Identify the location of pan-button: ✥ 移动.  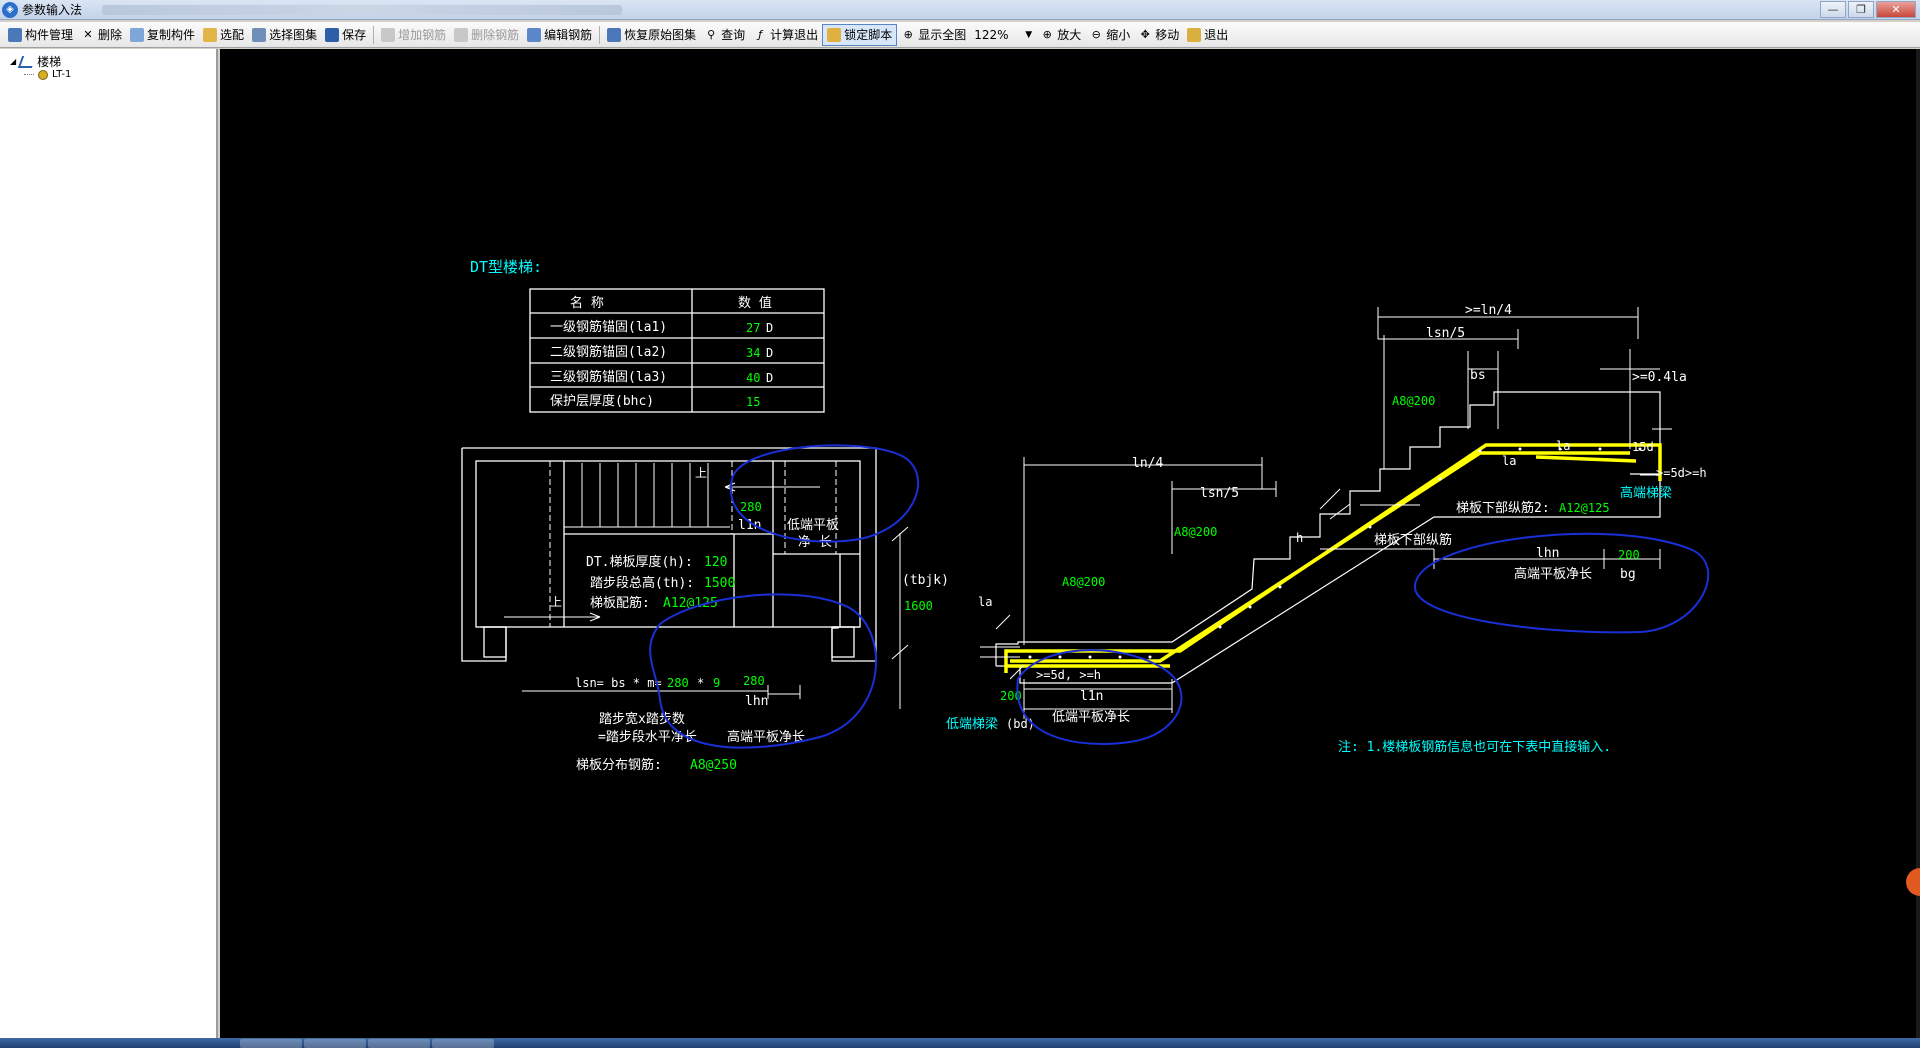
(1158, 35).